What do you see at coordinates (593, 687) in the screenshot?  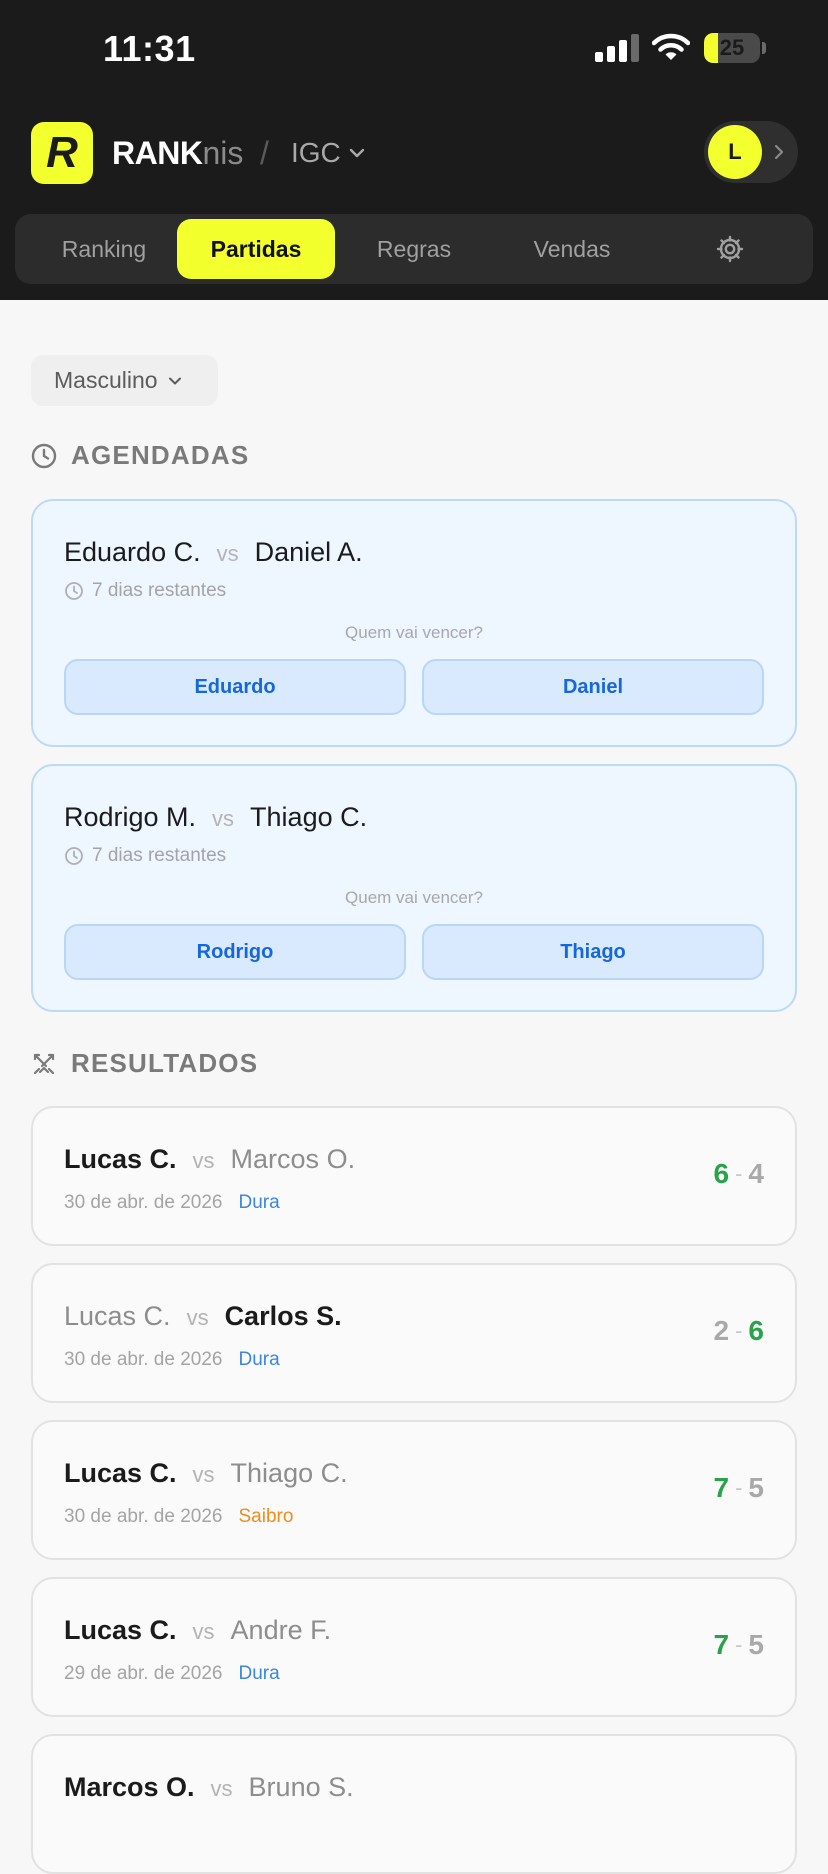 I see `pick-player2-button: Daniel` at bounding box center [593, 687].